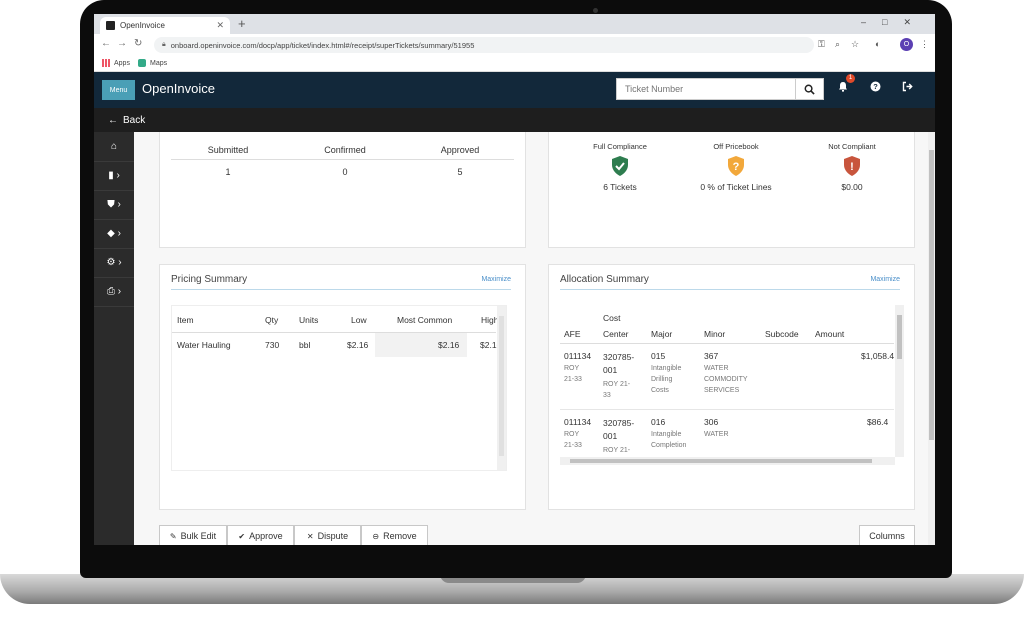 The height and width of the screenshot is (622, 1024). Describe the element at coordinates (260, 535) in the screenshot. I see `approve-button: ✔ Approve` at that location.